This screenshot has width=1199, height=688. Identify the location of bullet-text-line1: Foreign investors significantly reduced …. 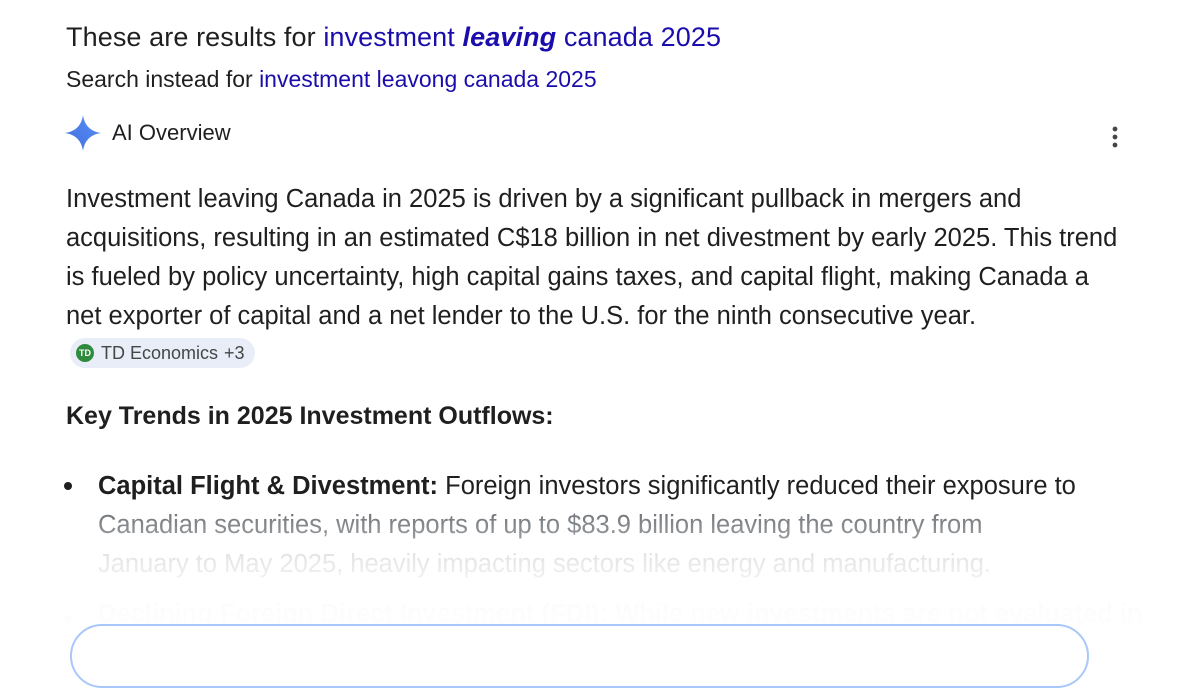
(757, 486).